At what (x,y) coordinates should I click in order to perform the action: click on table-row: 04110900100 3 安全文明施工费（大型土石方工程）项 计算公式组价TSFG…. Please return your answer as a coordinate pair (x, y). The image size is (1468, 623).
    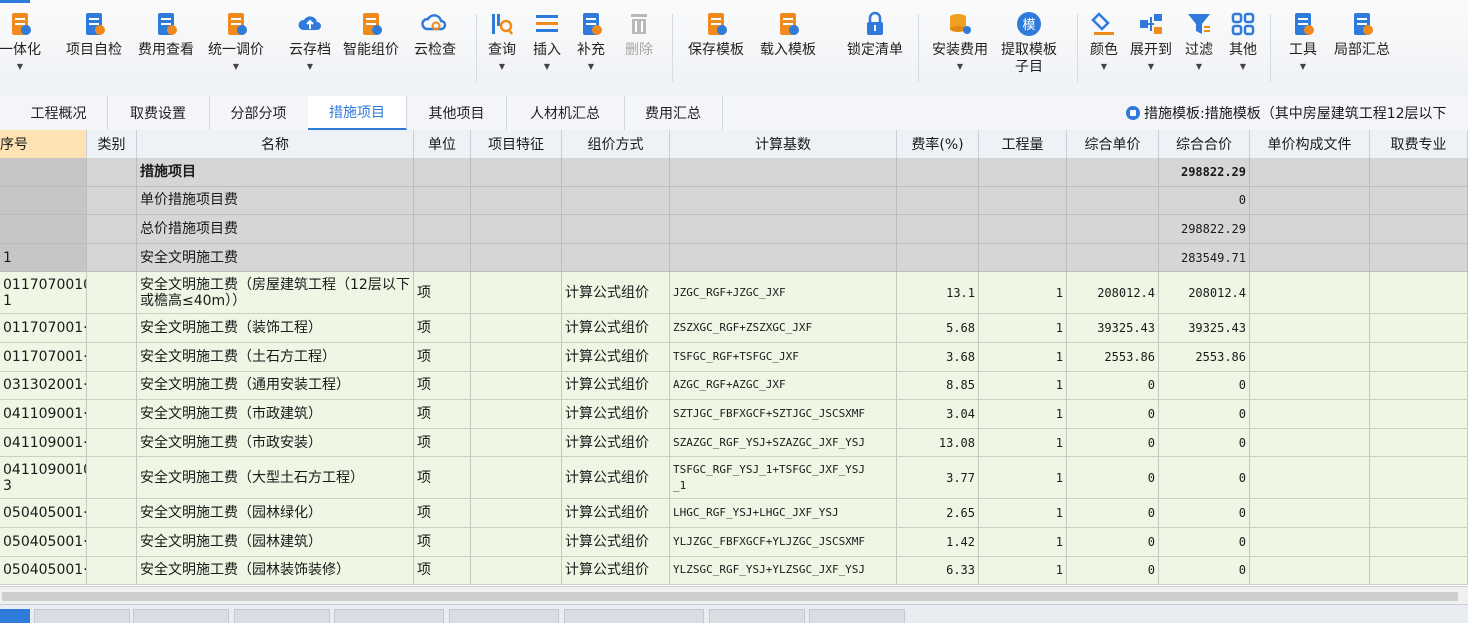
    Looking at the image, I should click on (734, 478).